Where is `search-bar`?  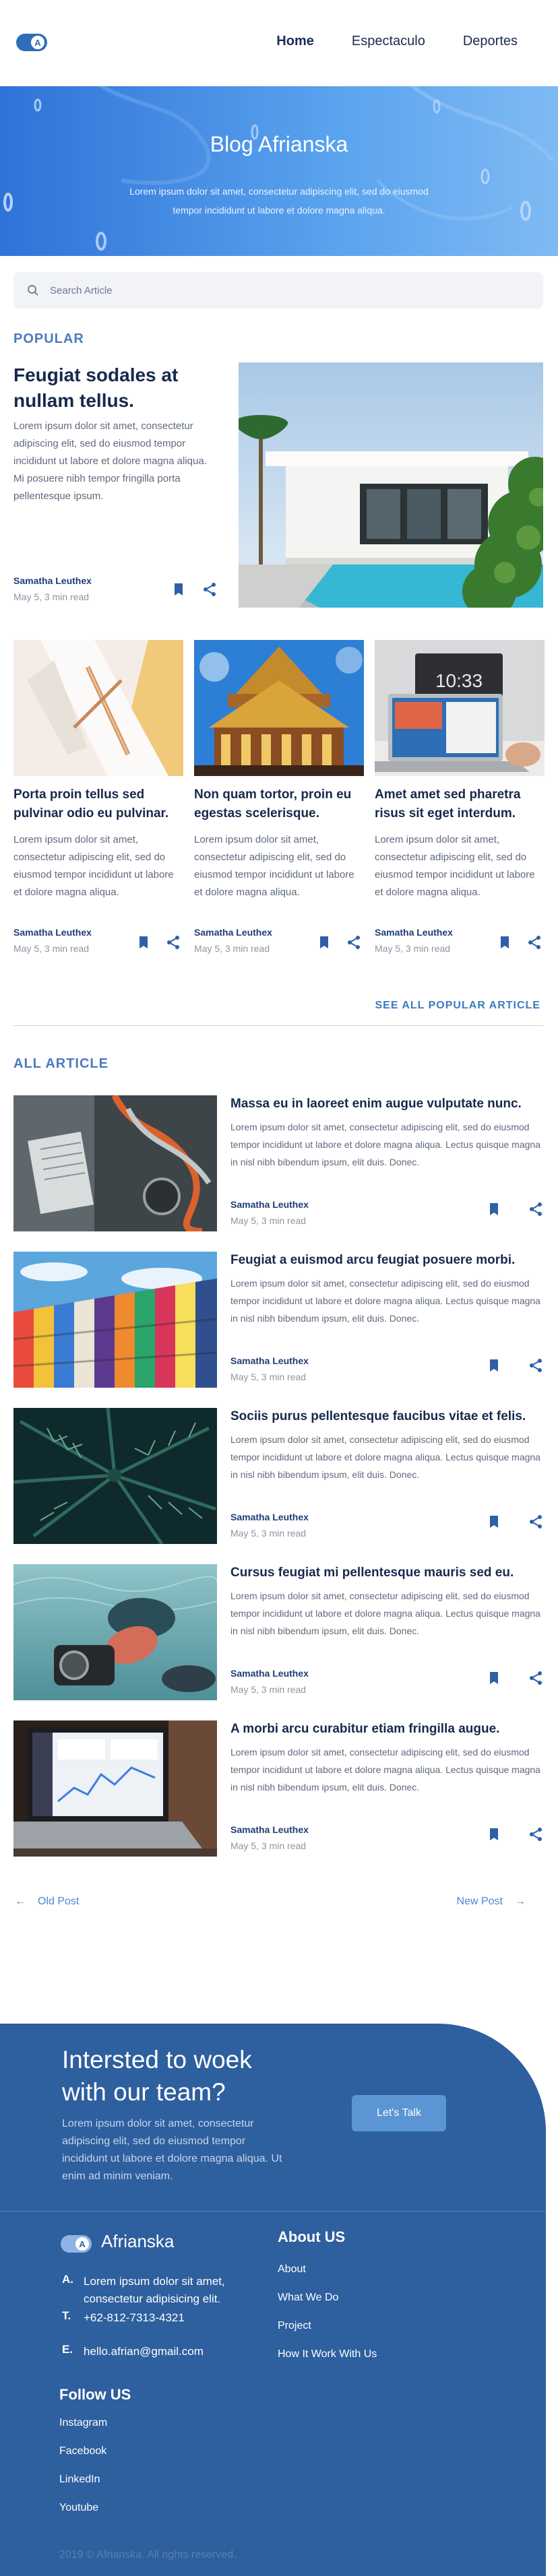 search-bar is located at coordinates (278, 290).